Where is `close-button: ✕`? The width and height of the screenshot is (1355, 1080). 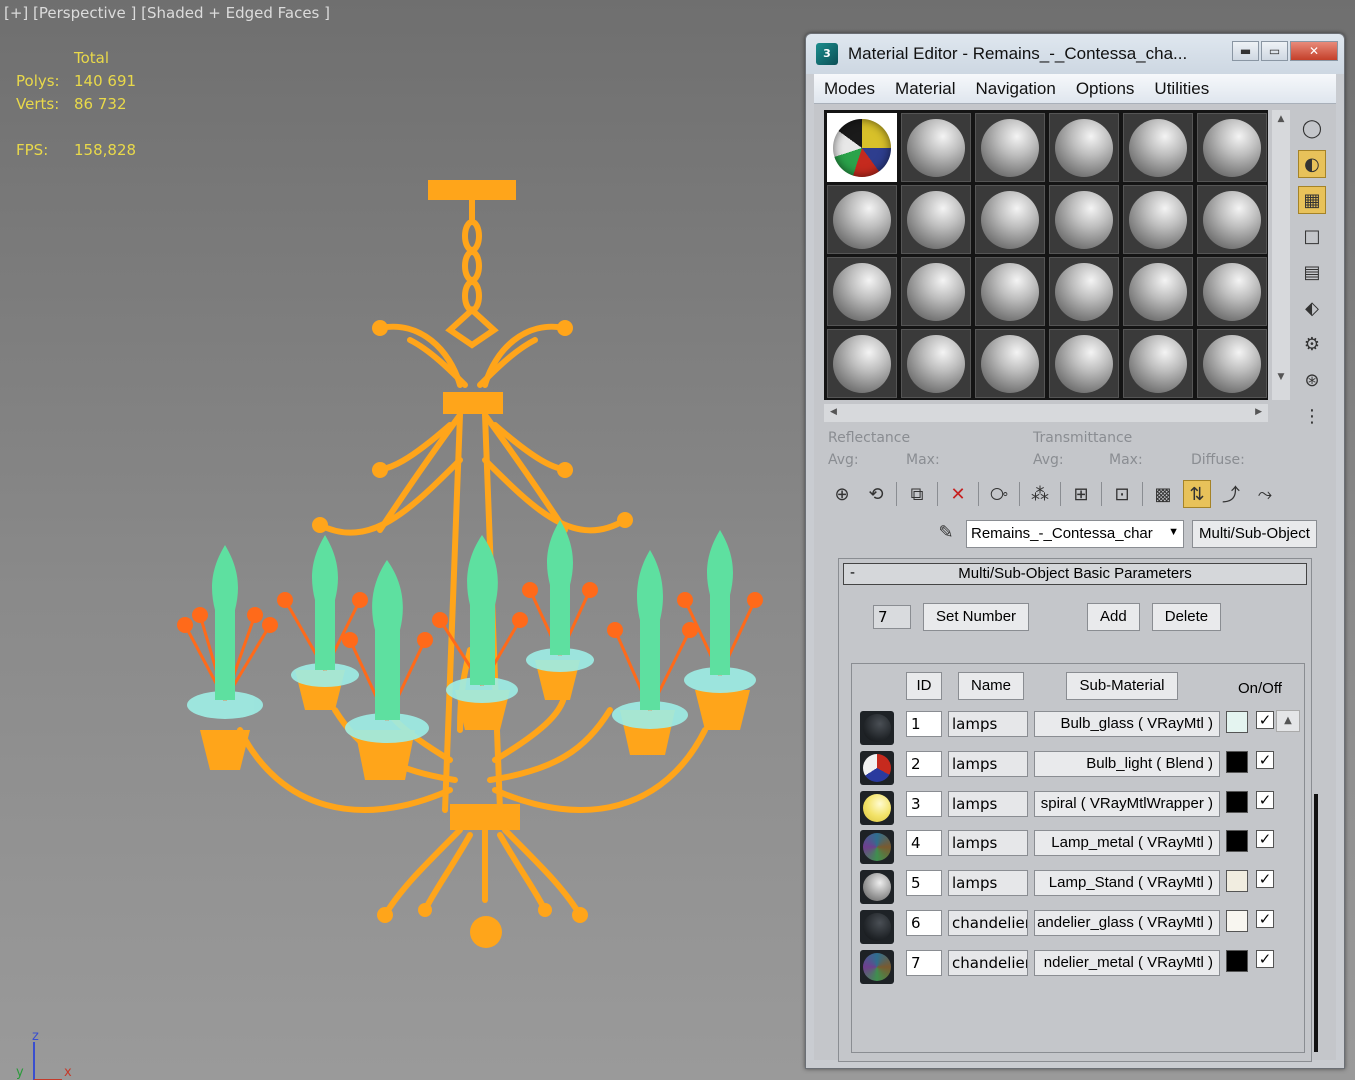
close-button: ✕ is located at coordinates (1314, 51).